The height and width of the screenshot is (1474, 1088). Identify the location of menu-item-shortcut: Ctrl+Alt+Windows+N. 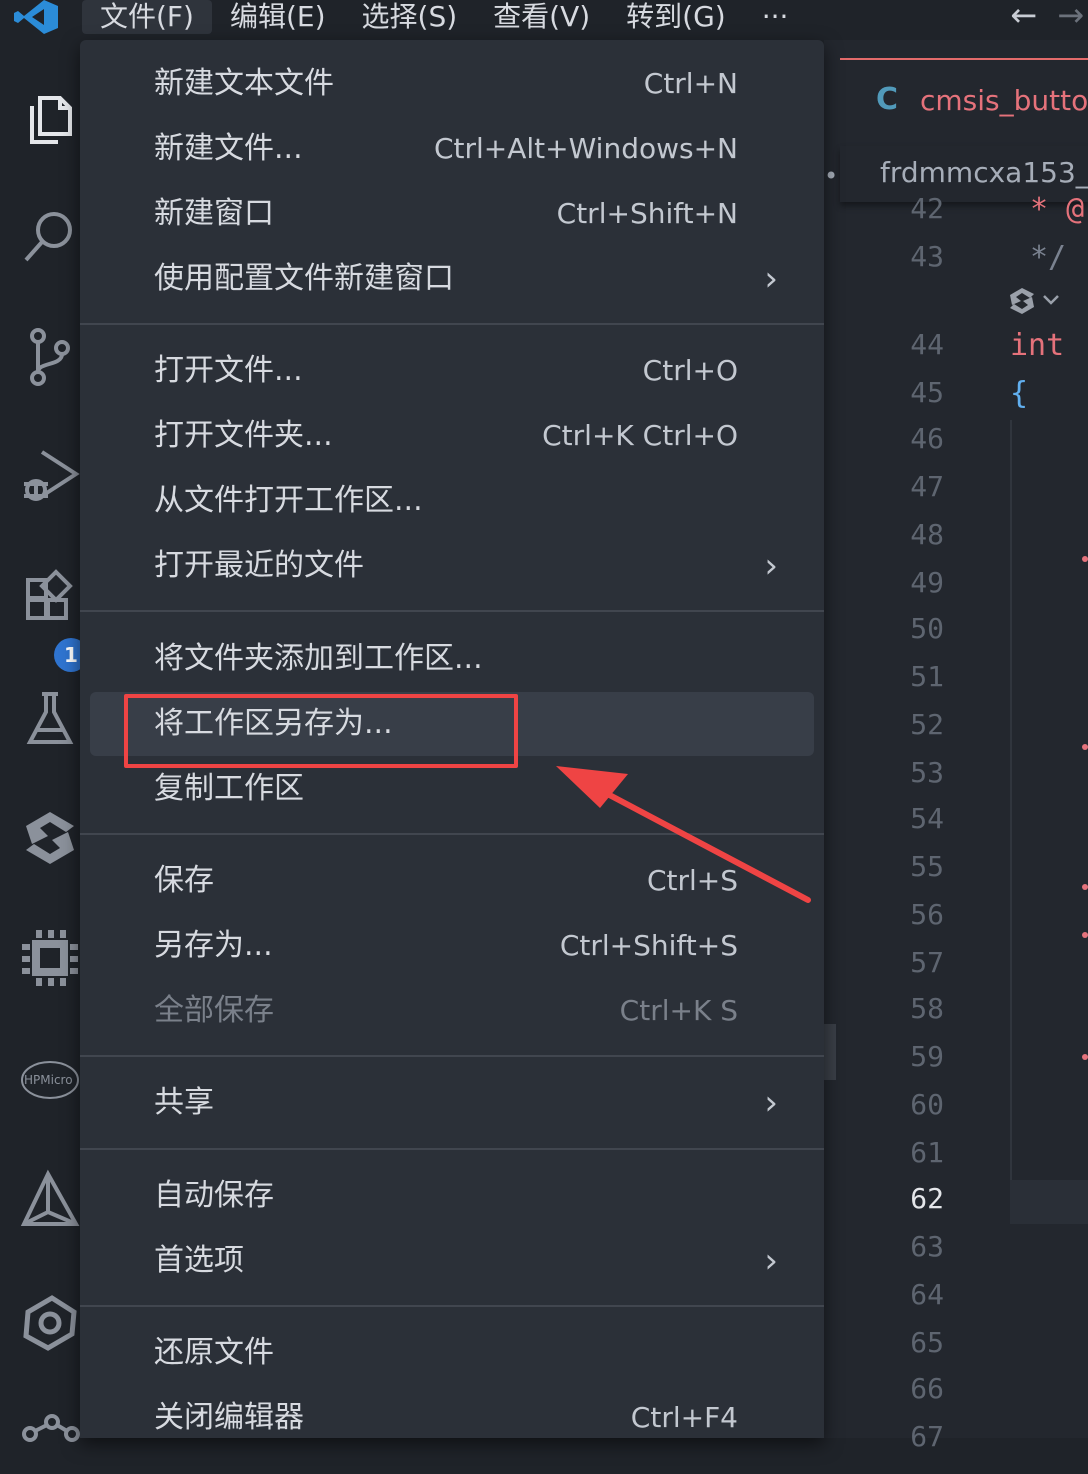
(585, 148).